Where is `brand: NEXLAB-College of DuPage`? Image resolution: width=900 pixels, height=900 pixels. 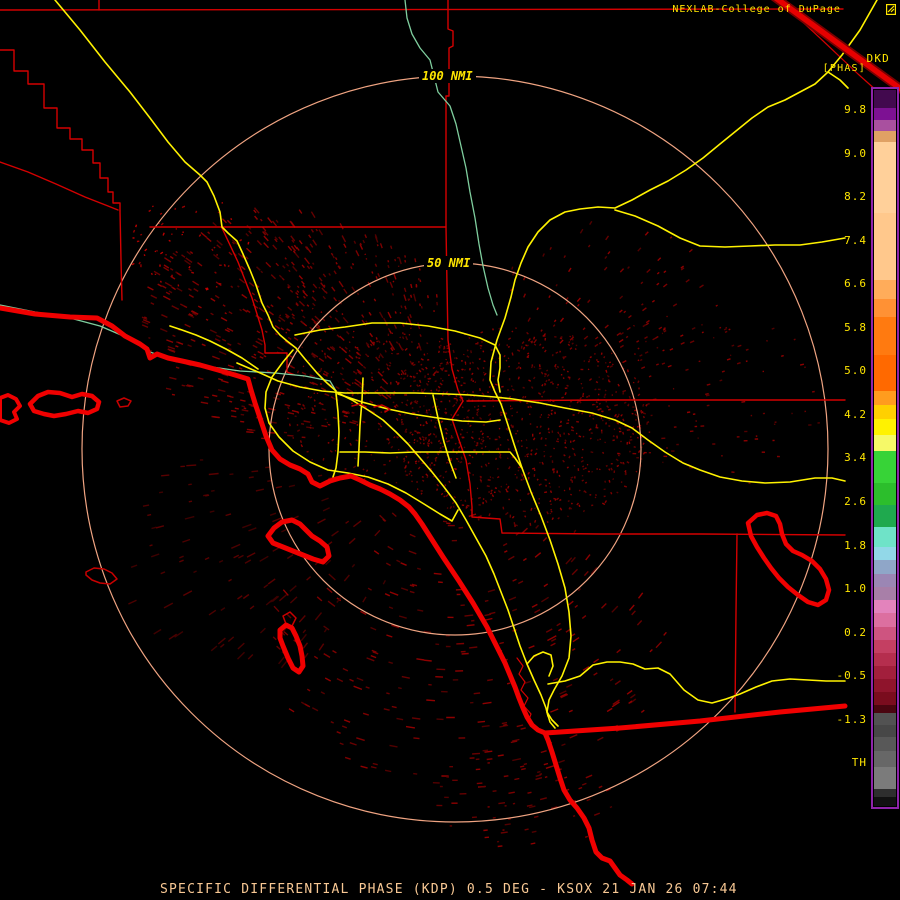
brand: NEXLAB-College of DuPage is located at coordinates (784, 9).